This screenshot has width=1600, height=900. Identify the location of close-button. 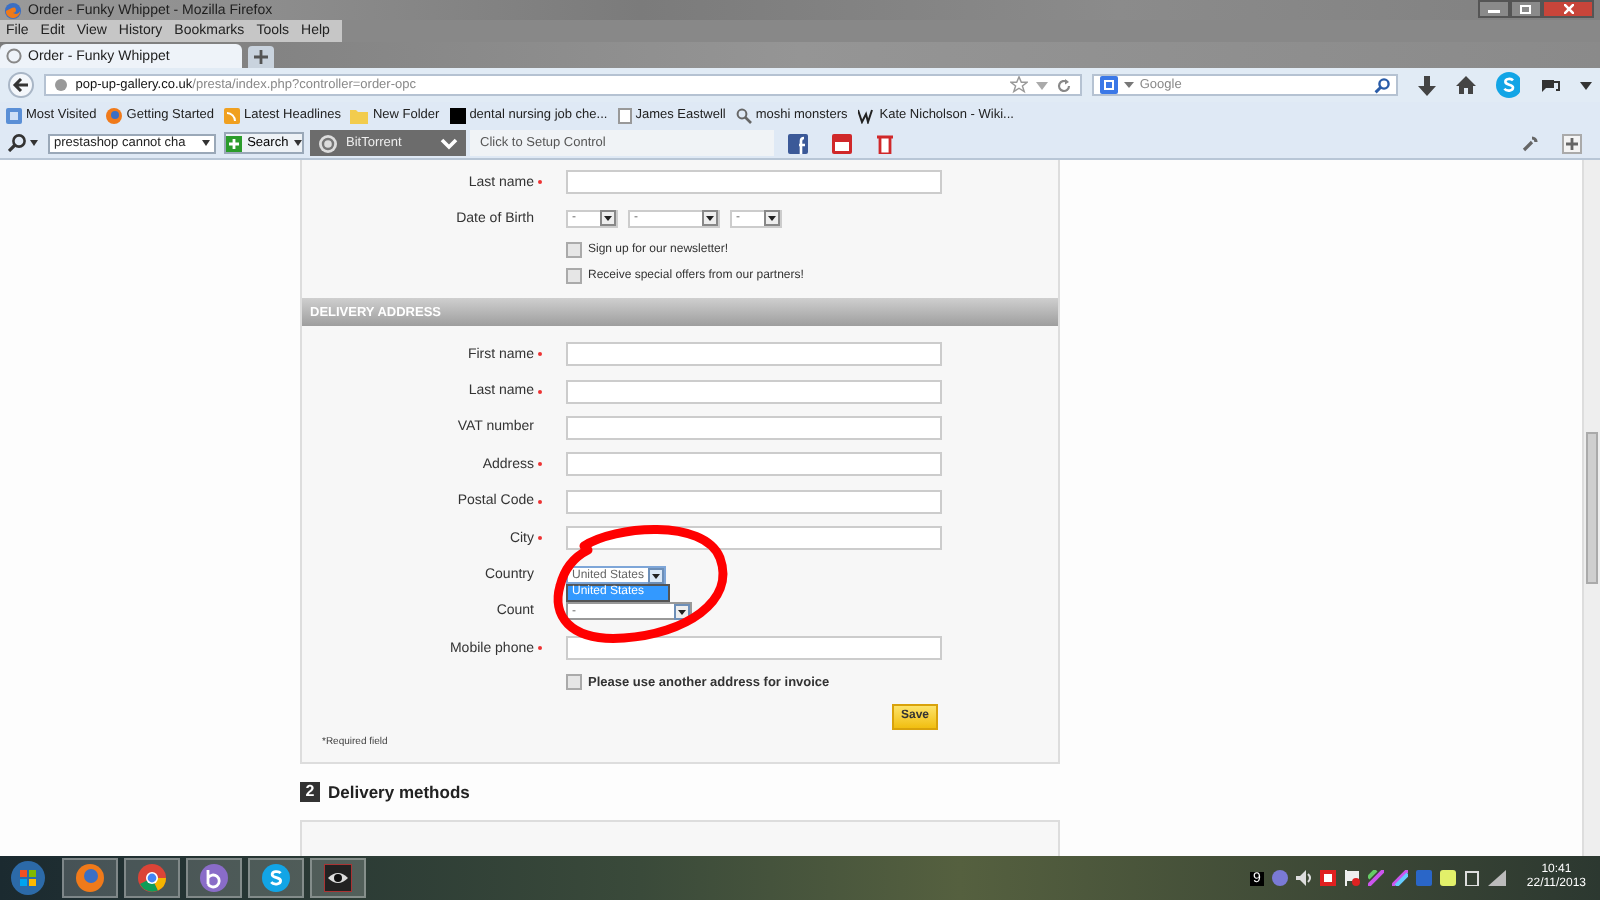
(1568, 9).